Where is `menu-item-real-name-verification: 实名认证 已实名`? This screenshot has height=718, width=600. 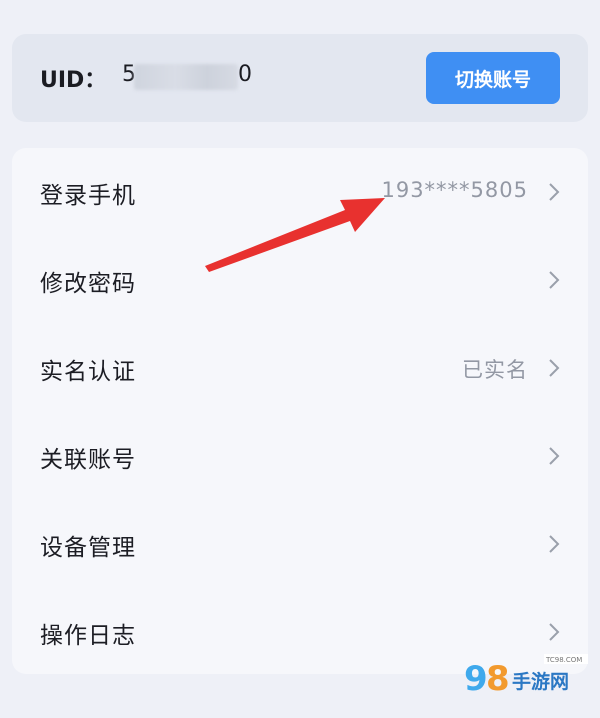 menu-item-real-name-verification: 实名认证 已实名 is located at coordinates (300, 368).